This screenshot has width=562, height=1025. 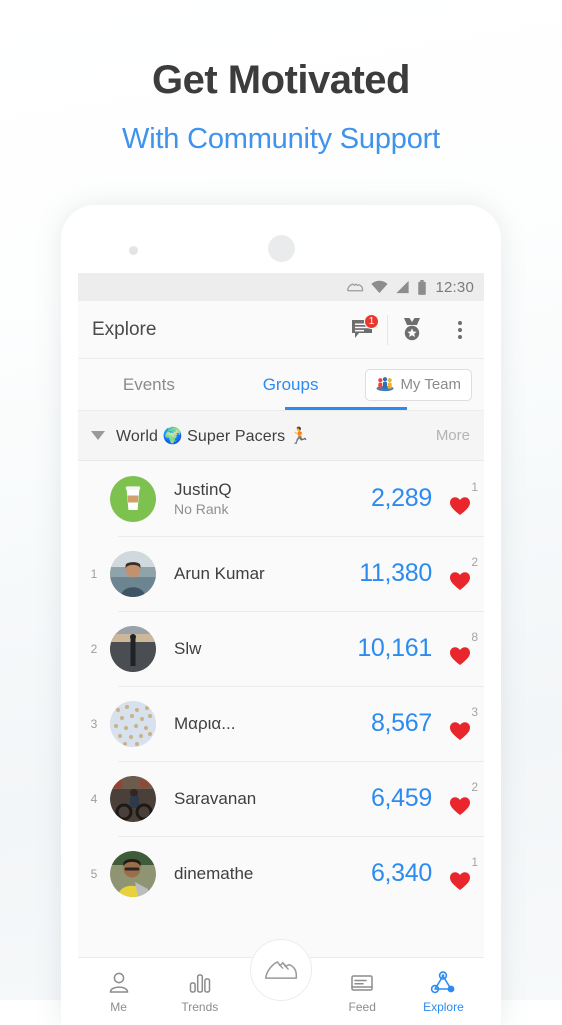 What do you see at coordinates (385, 384) in the screenshot?
I see `my-team-icon` at bounding box center [385, 384].